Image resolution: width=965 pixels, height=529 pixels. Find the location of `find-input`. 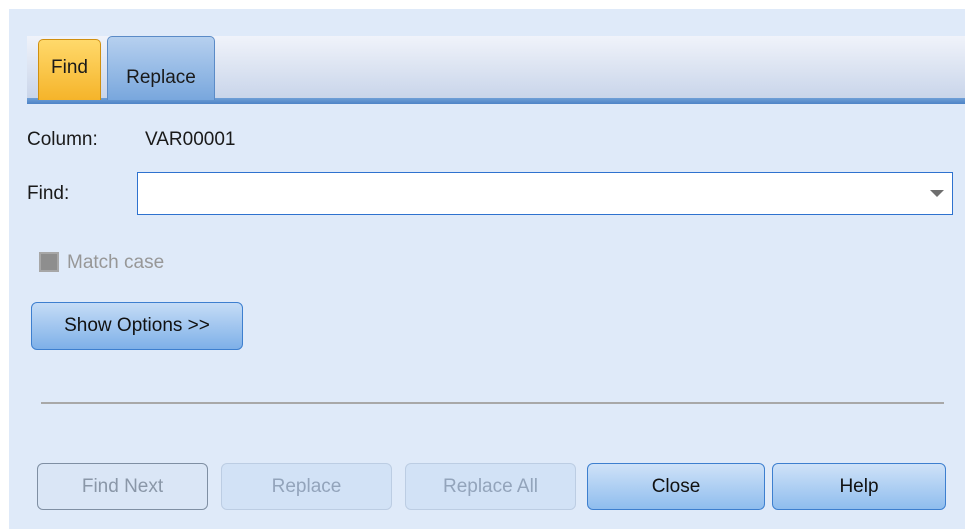

find-input is located at coordinates (523, 193).